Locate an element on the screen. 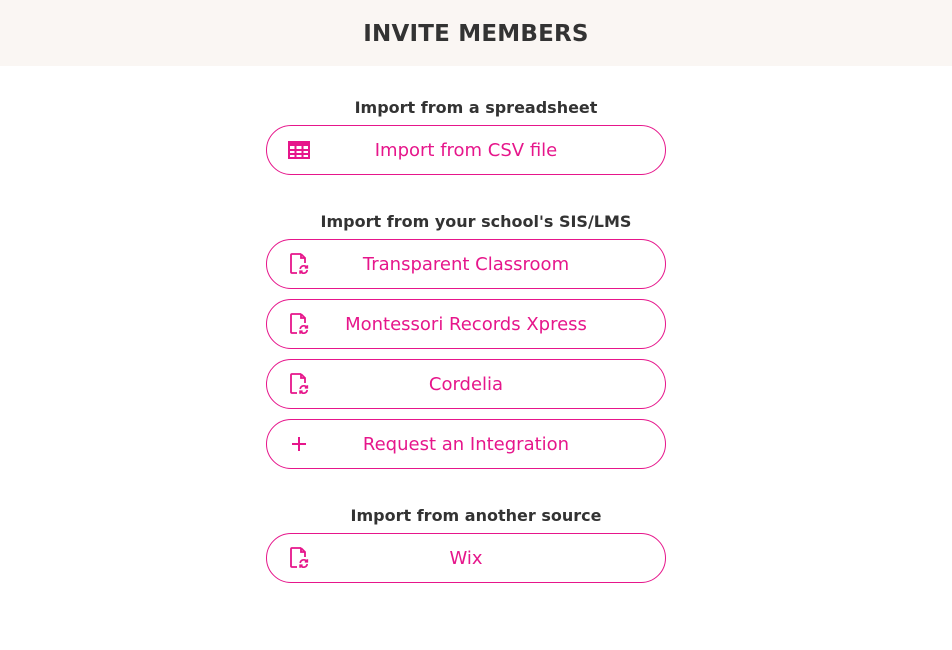 This screenshot has width=952, height=650. request-integration-button: Request an Integration is located at coordinates (466, 444).